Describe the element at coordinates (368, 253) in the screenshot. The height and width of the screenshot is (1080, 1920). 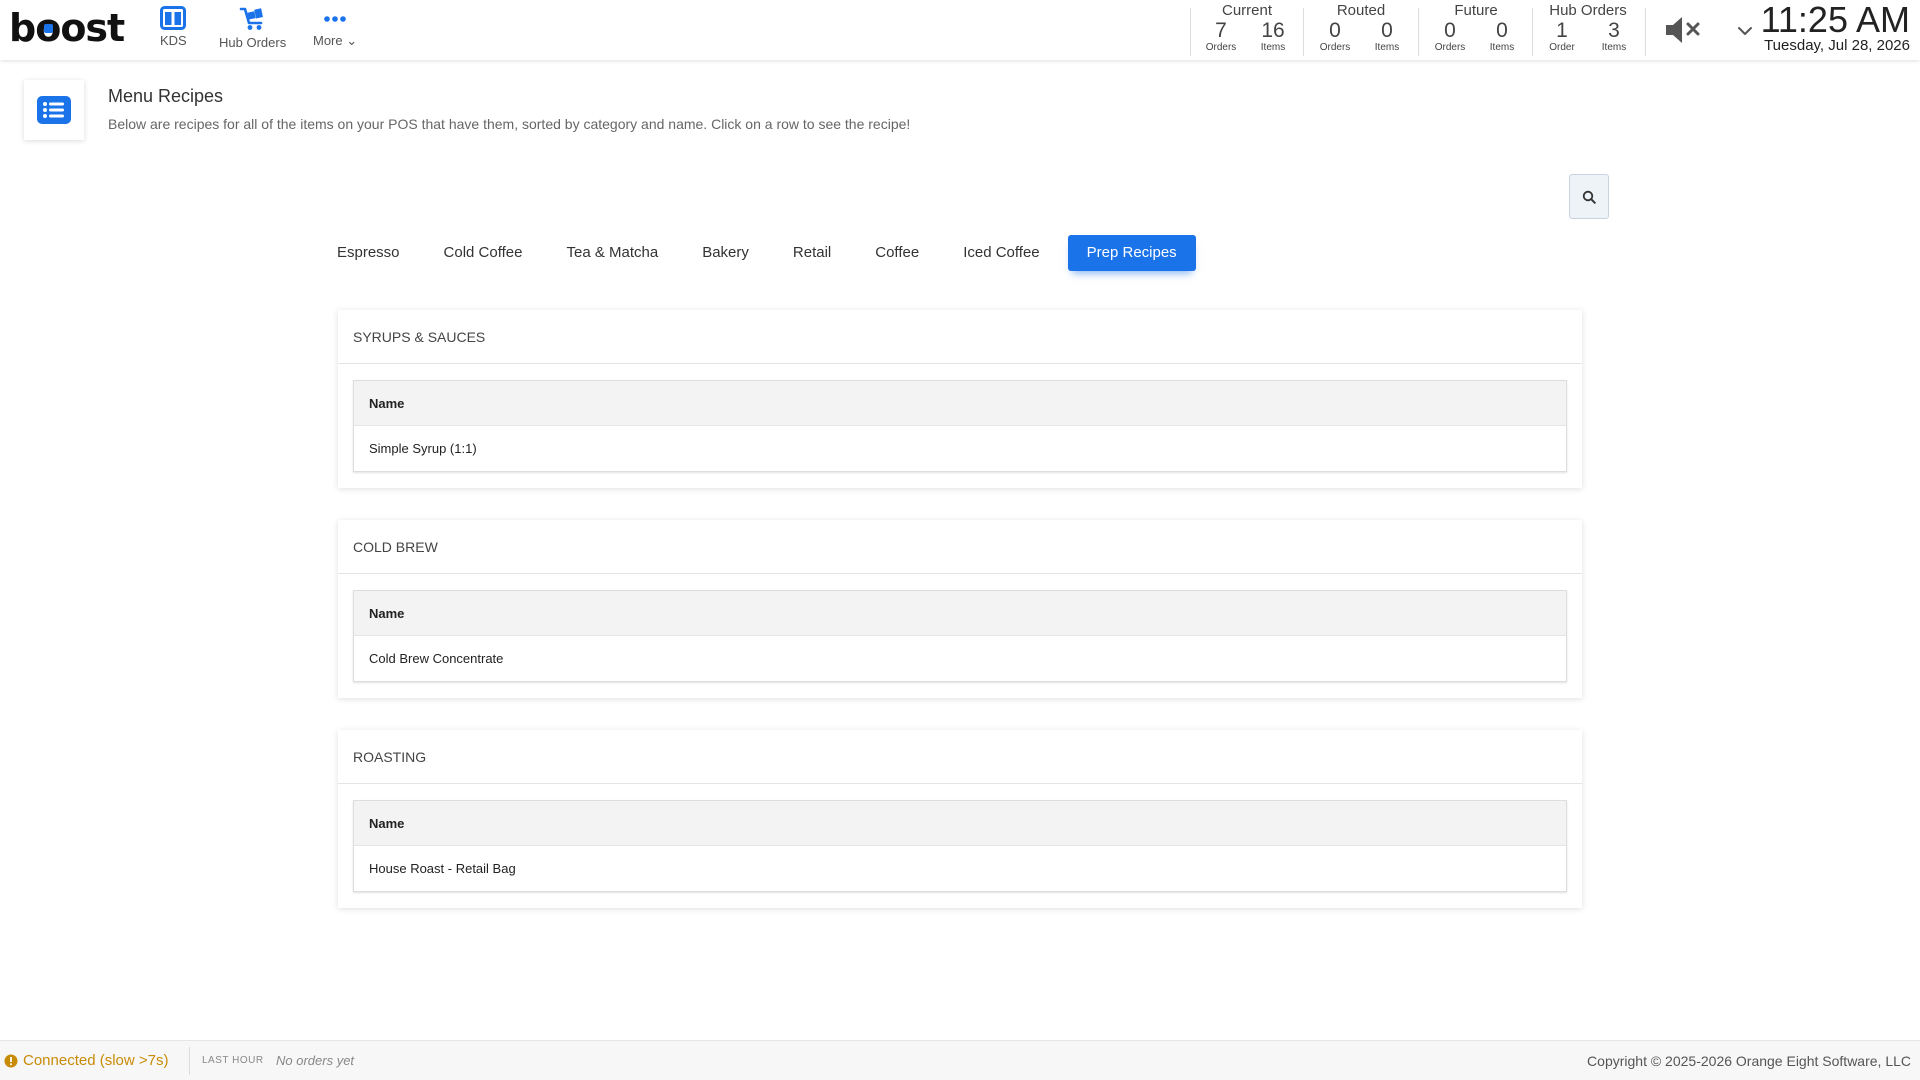
I see `tab-espresso: Espresso` at that location.